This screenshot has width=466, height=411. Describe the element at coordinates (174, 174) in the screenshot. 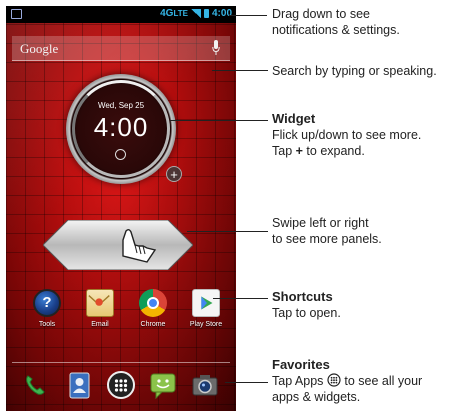

I see `widget-expand-button: +` at that location.